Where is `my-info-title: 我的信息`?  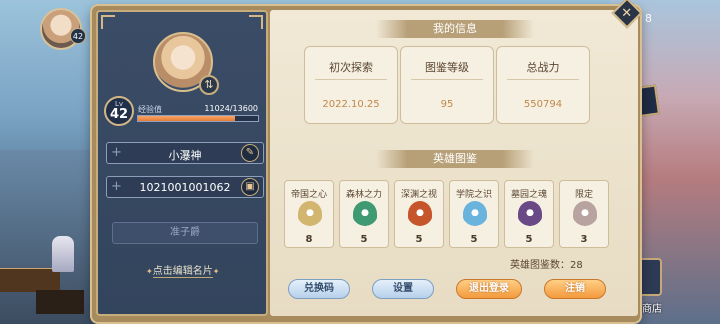 my-info-title: 我的信息 is located at coordinates (455, 29).